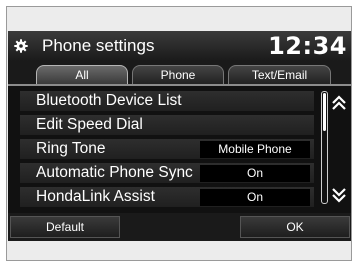  I want to click on list-item-label: Edit Speed Dial, so click(89, 124).